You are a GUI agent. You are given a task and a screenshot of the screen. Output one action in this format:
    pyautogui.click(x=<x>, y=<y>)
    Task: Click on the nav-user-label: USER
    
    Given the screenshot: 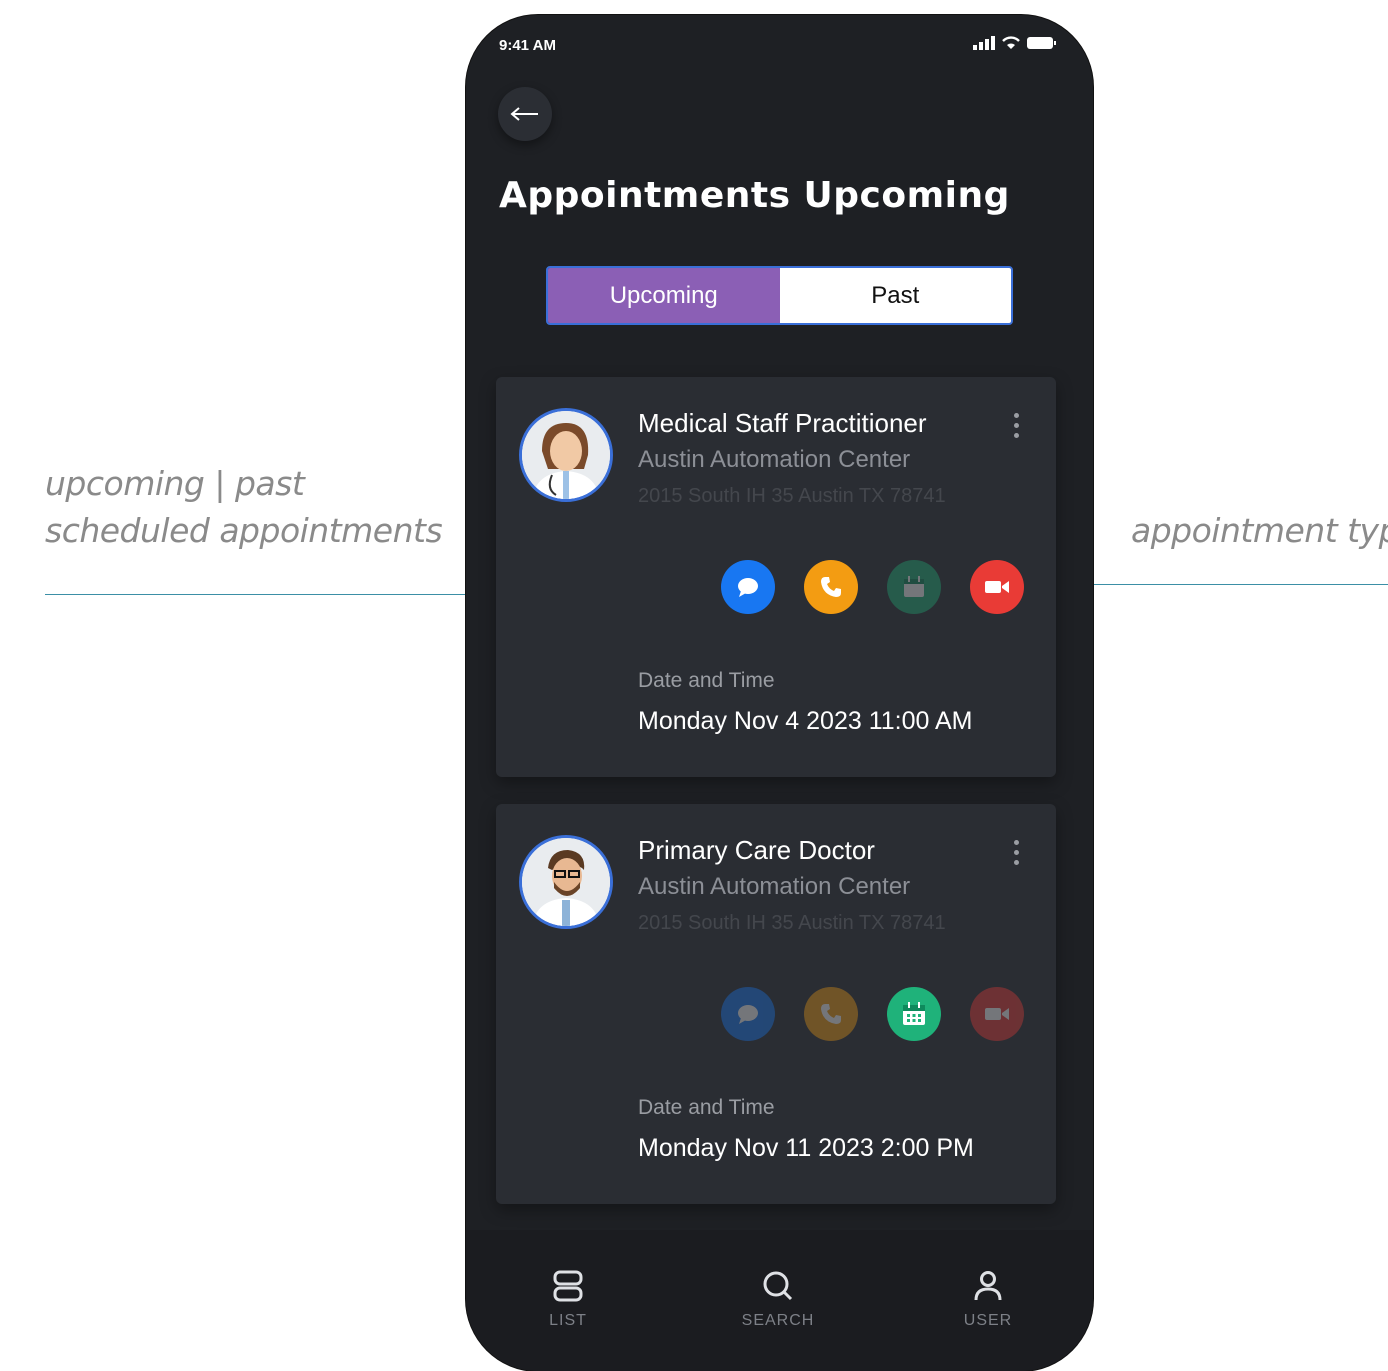 What is the action you would take?
    pyautogui.click(x=988, y=1320)
    